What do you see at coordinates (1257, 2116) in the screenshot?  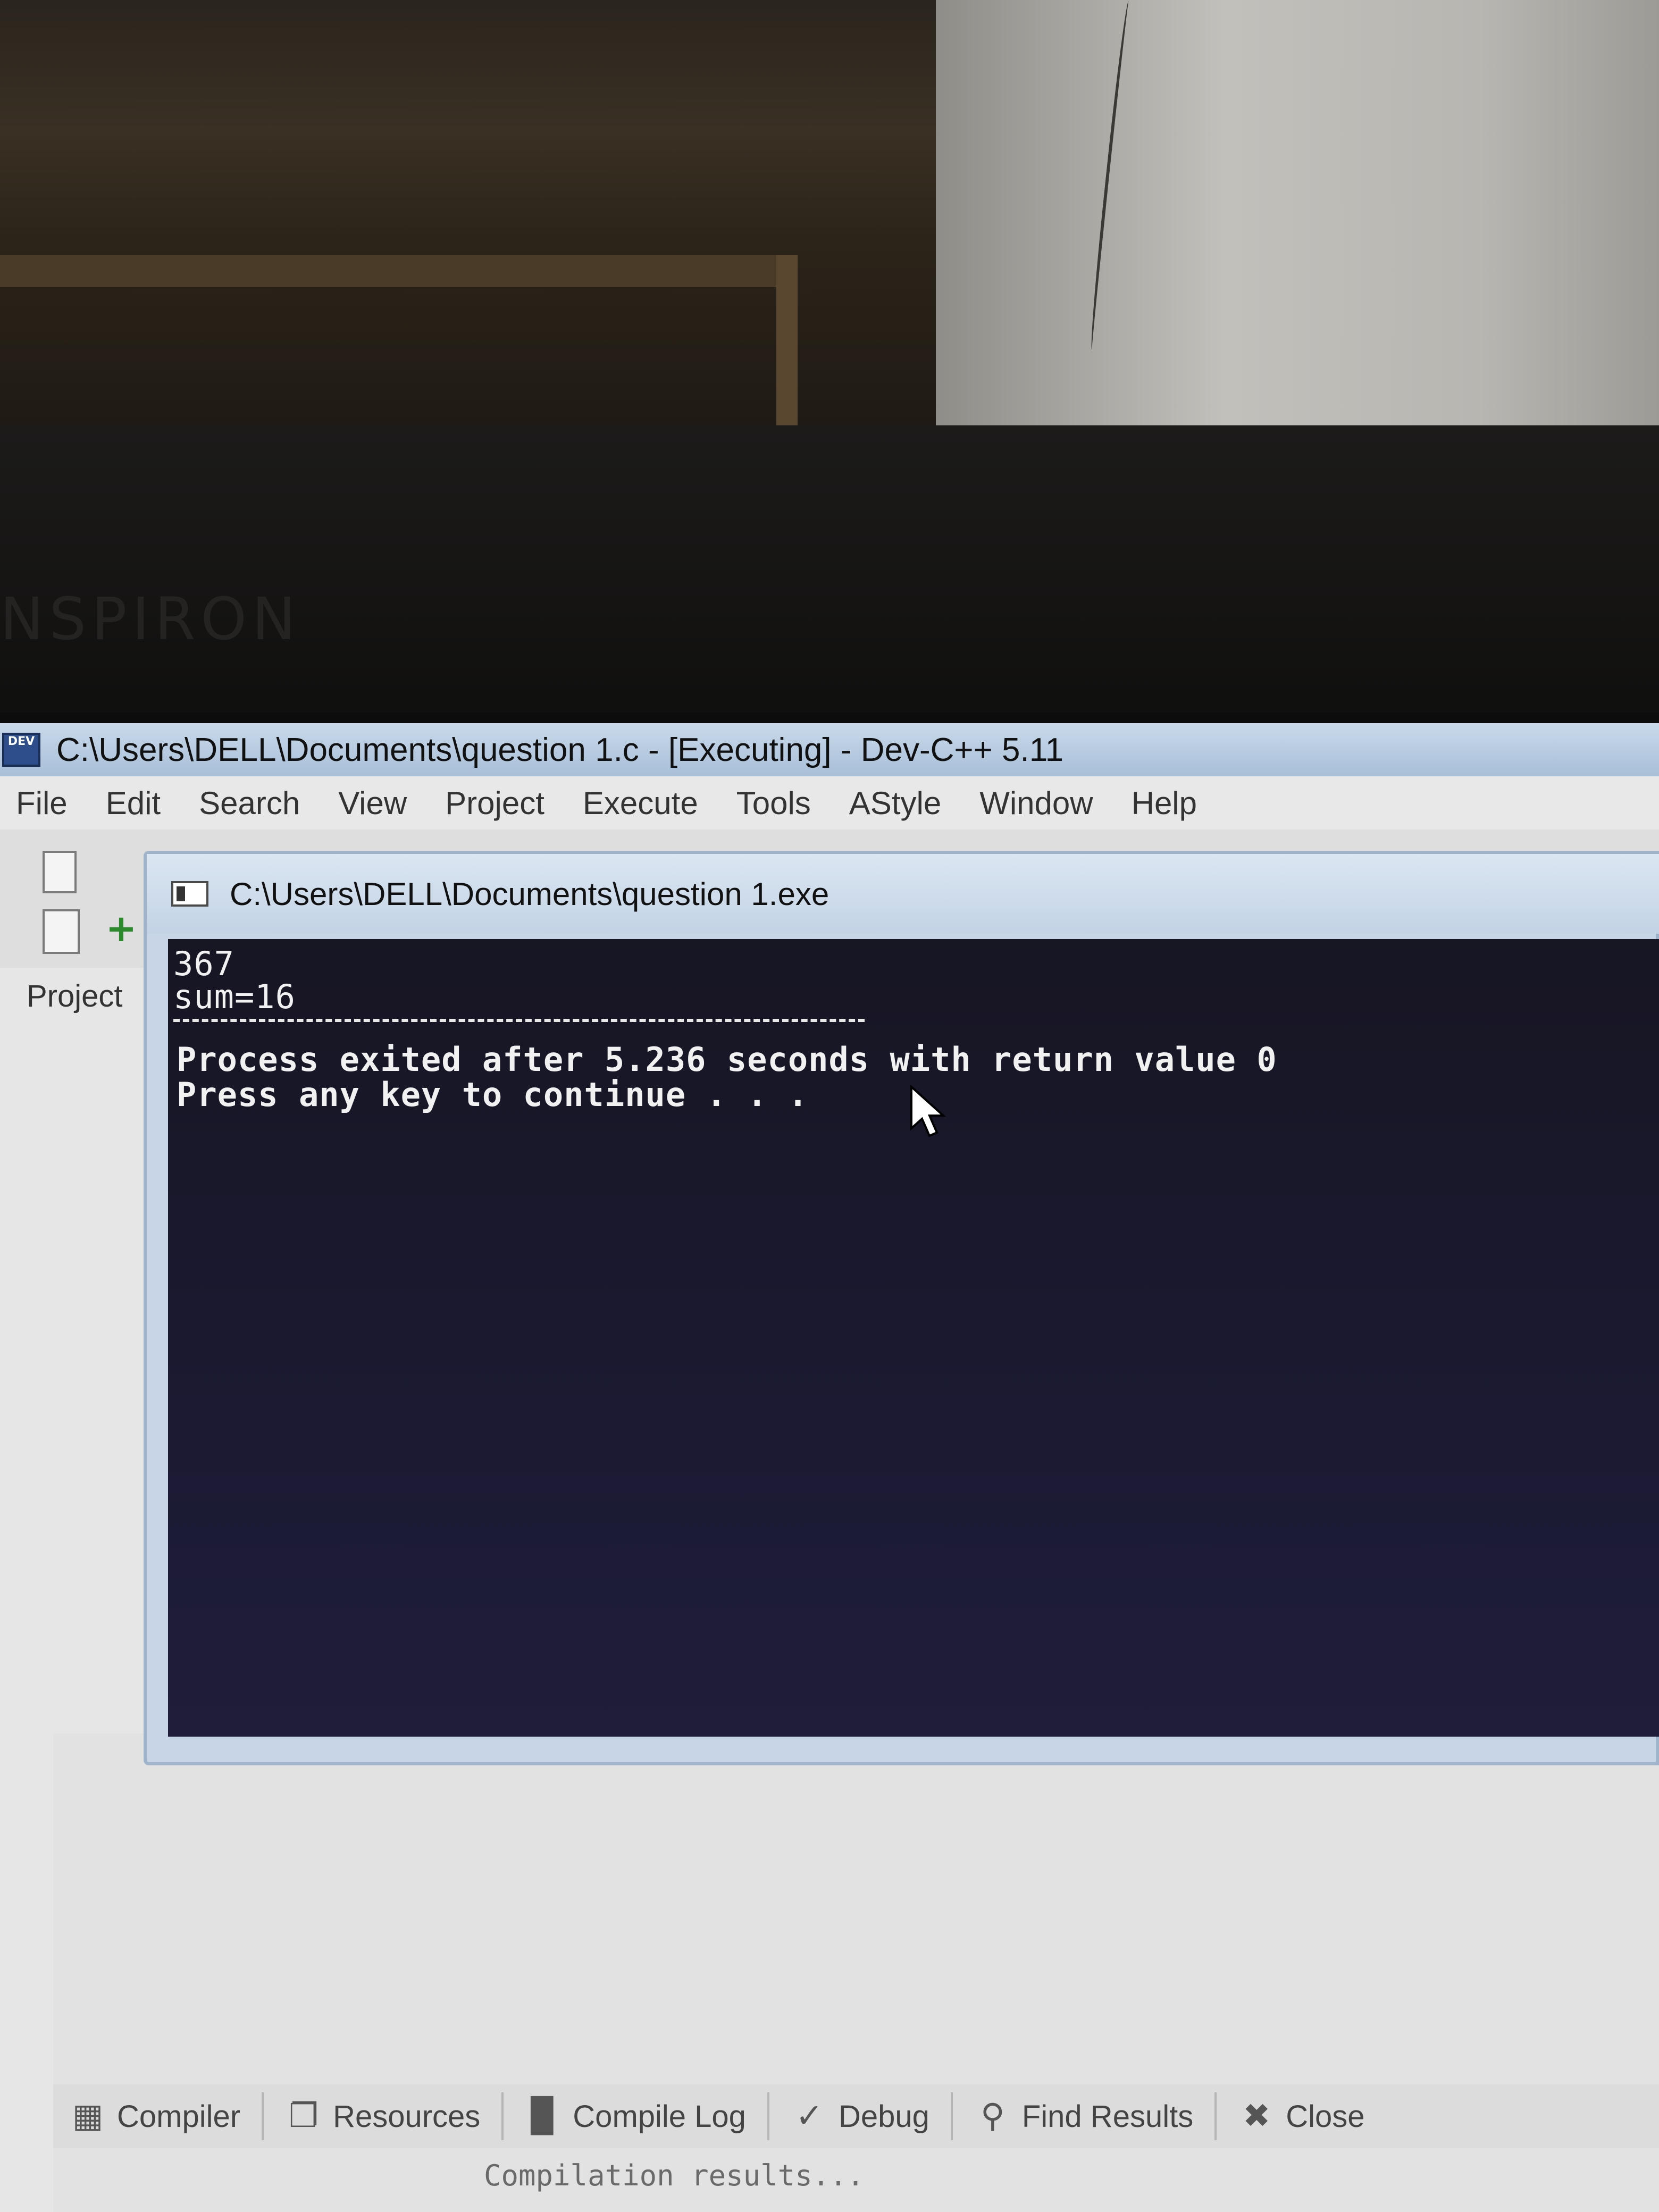 I see `close-icon: ✖` at bounding box center [1257, 2116].